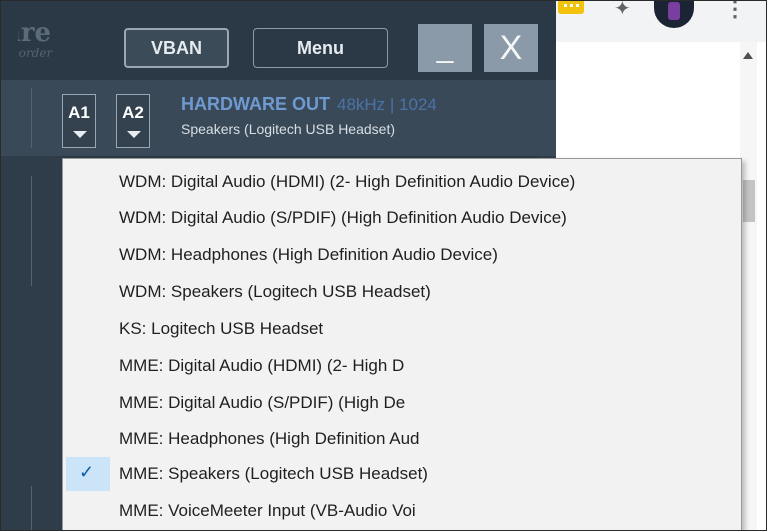  Describe the element at coordinates (735, 10) in the screenshot. I see `kebab-menu-icon: ⋮` at that location.